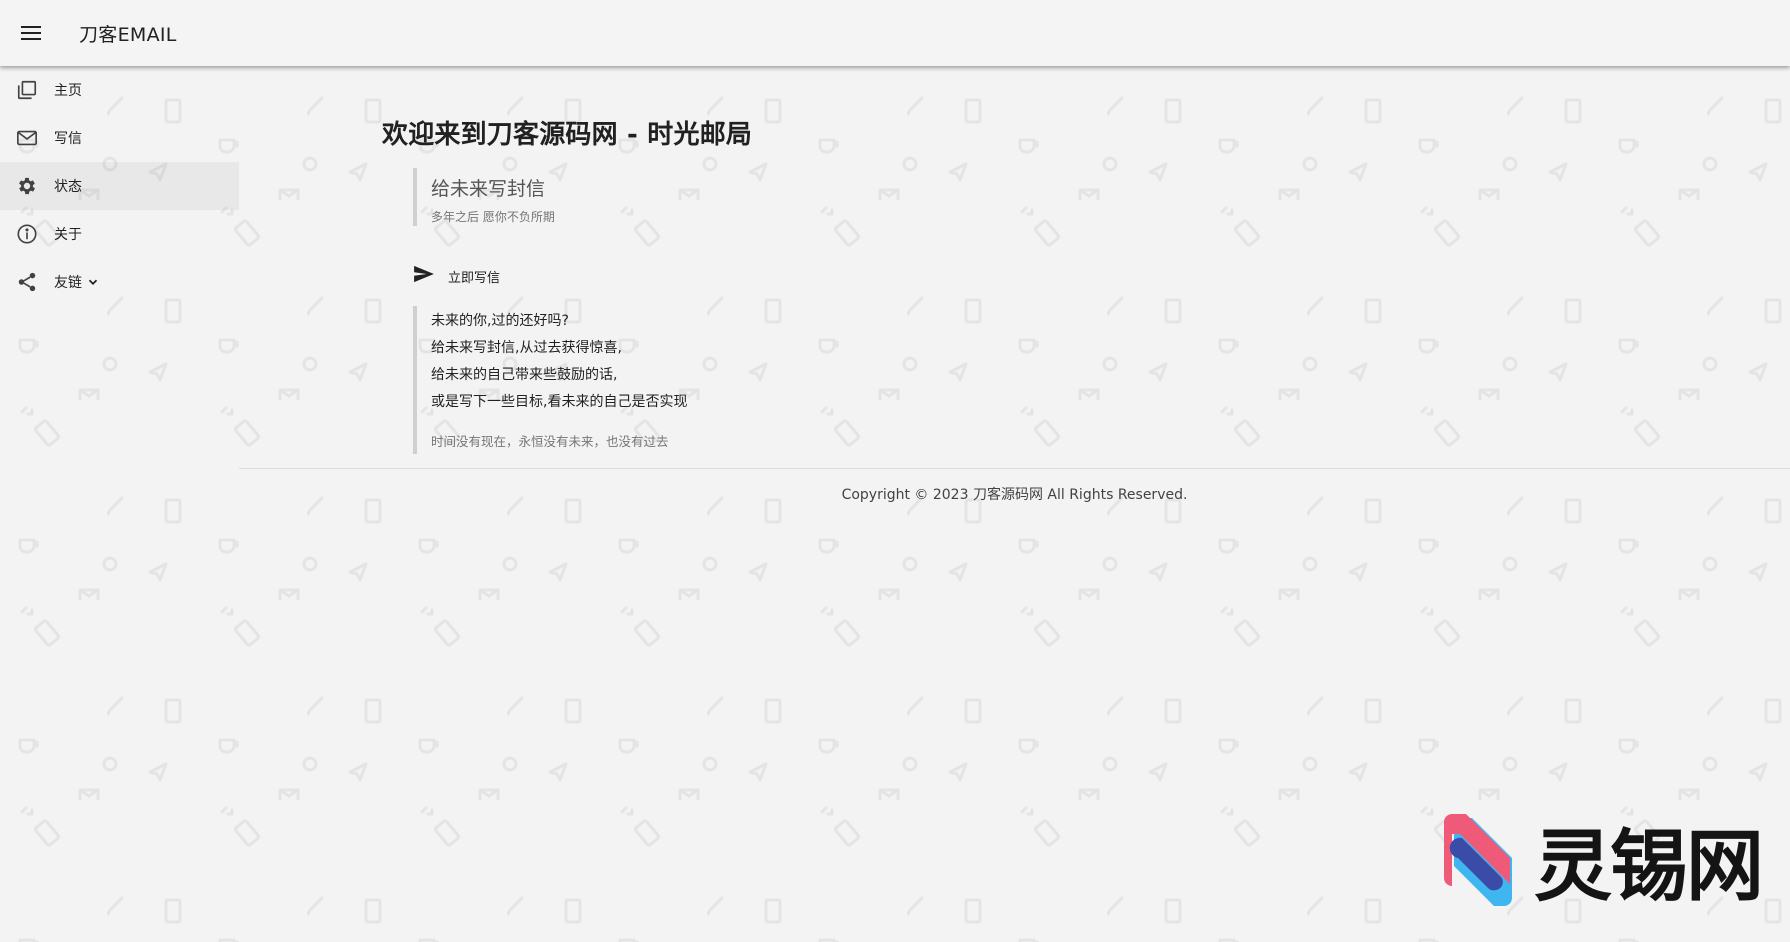 The height and width of the screenshot is (942, 1790). I want to click on poem-footer: 时间没有现在，永恒没有未来，也没有过去, so click(550, 441).